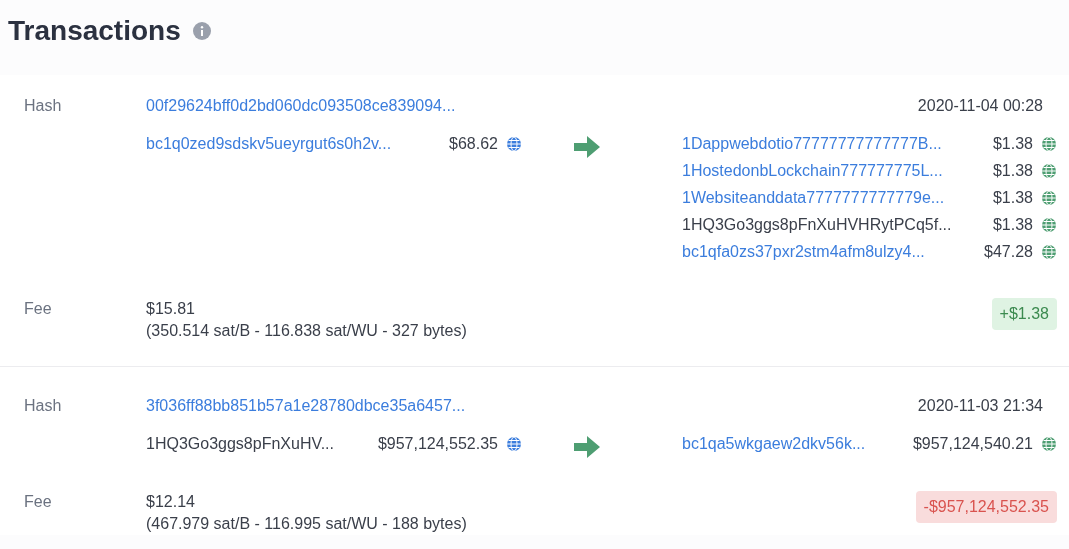  Describe the element at coordinates (972, 443) in the screenshot. I see `amount: $957,124,540.21` at that location.